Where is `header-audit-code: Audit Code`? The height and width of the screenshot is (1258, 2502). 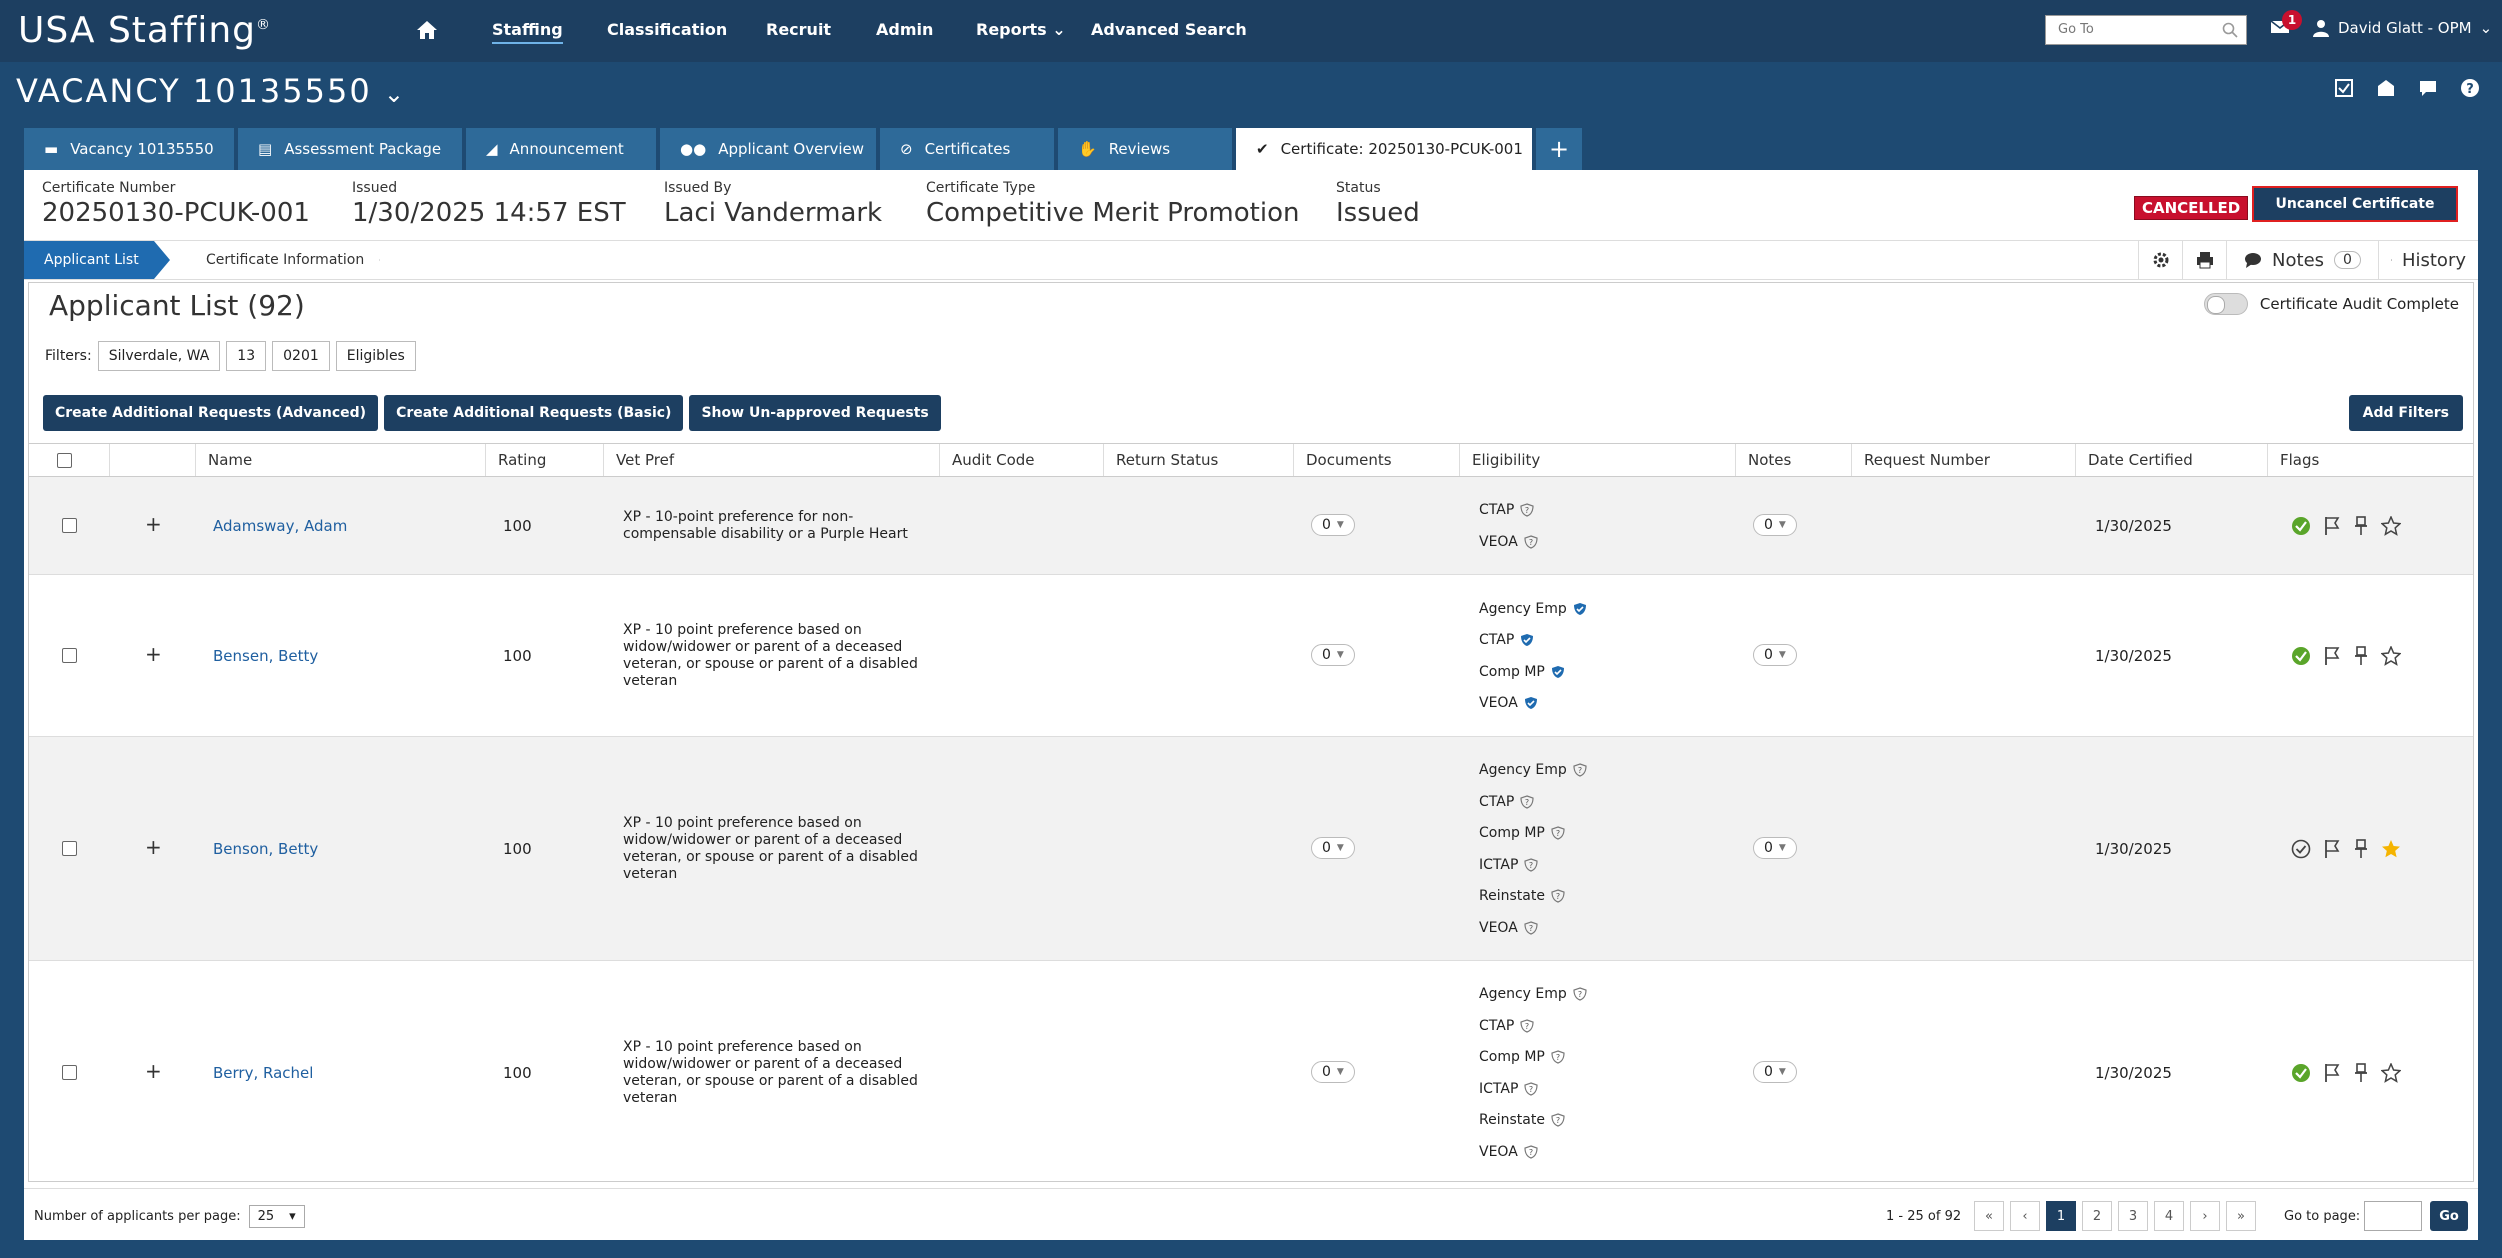
header-audit-code: Audit Code is located at coordinates (1021, 460).